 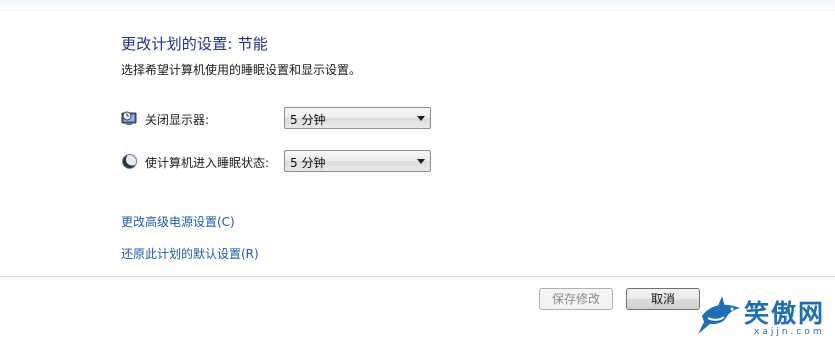 I want to click on page-subtitle: 选择希望计算机使用的睡眠设置和显示设置。, so click(x=241, y=70).